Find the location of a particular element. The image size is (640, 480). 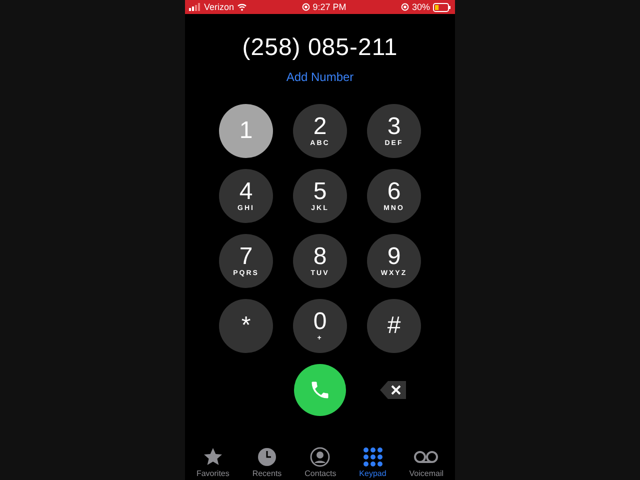

delete-button is located at coordinates (394, 390).